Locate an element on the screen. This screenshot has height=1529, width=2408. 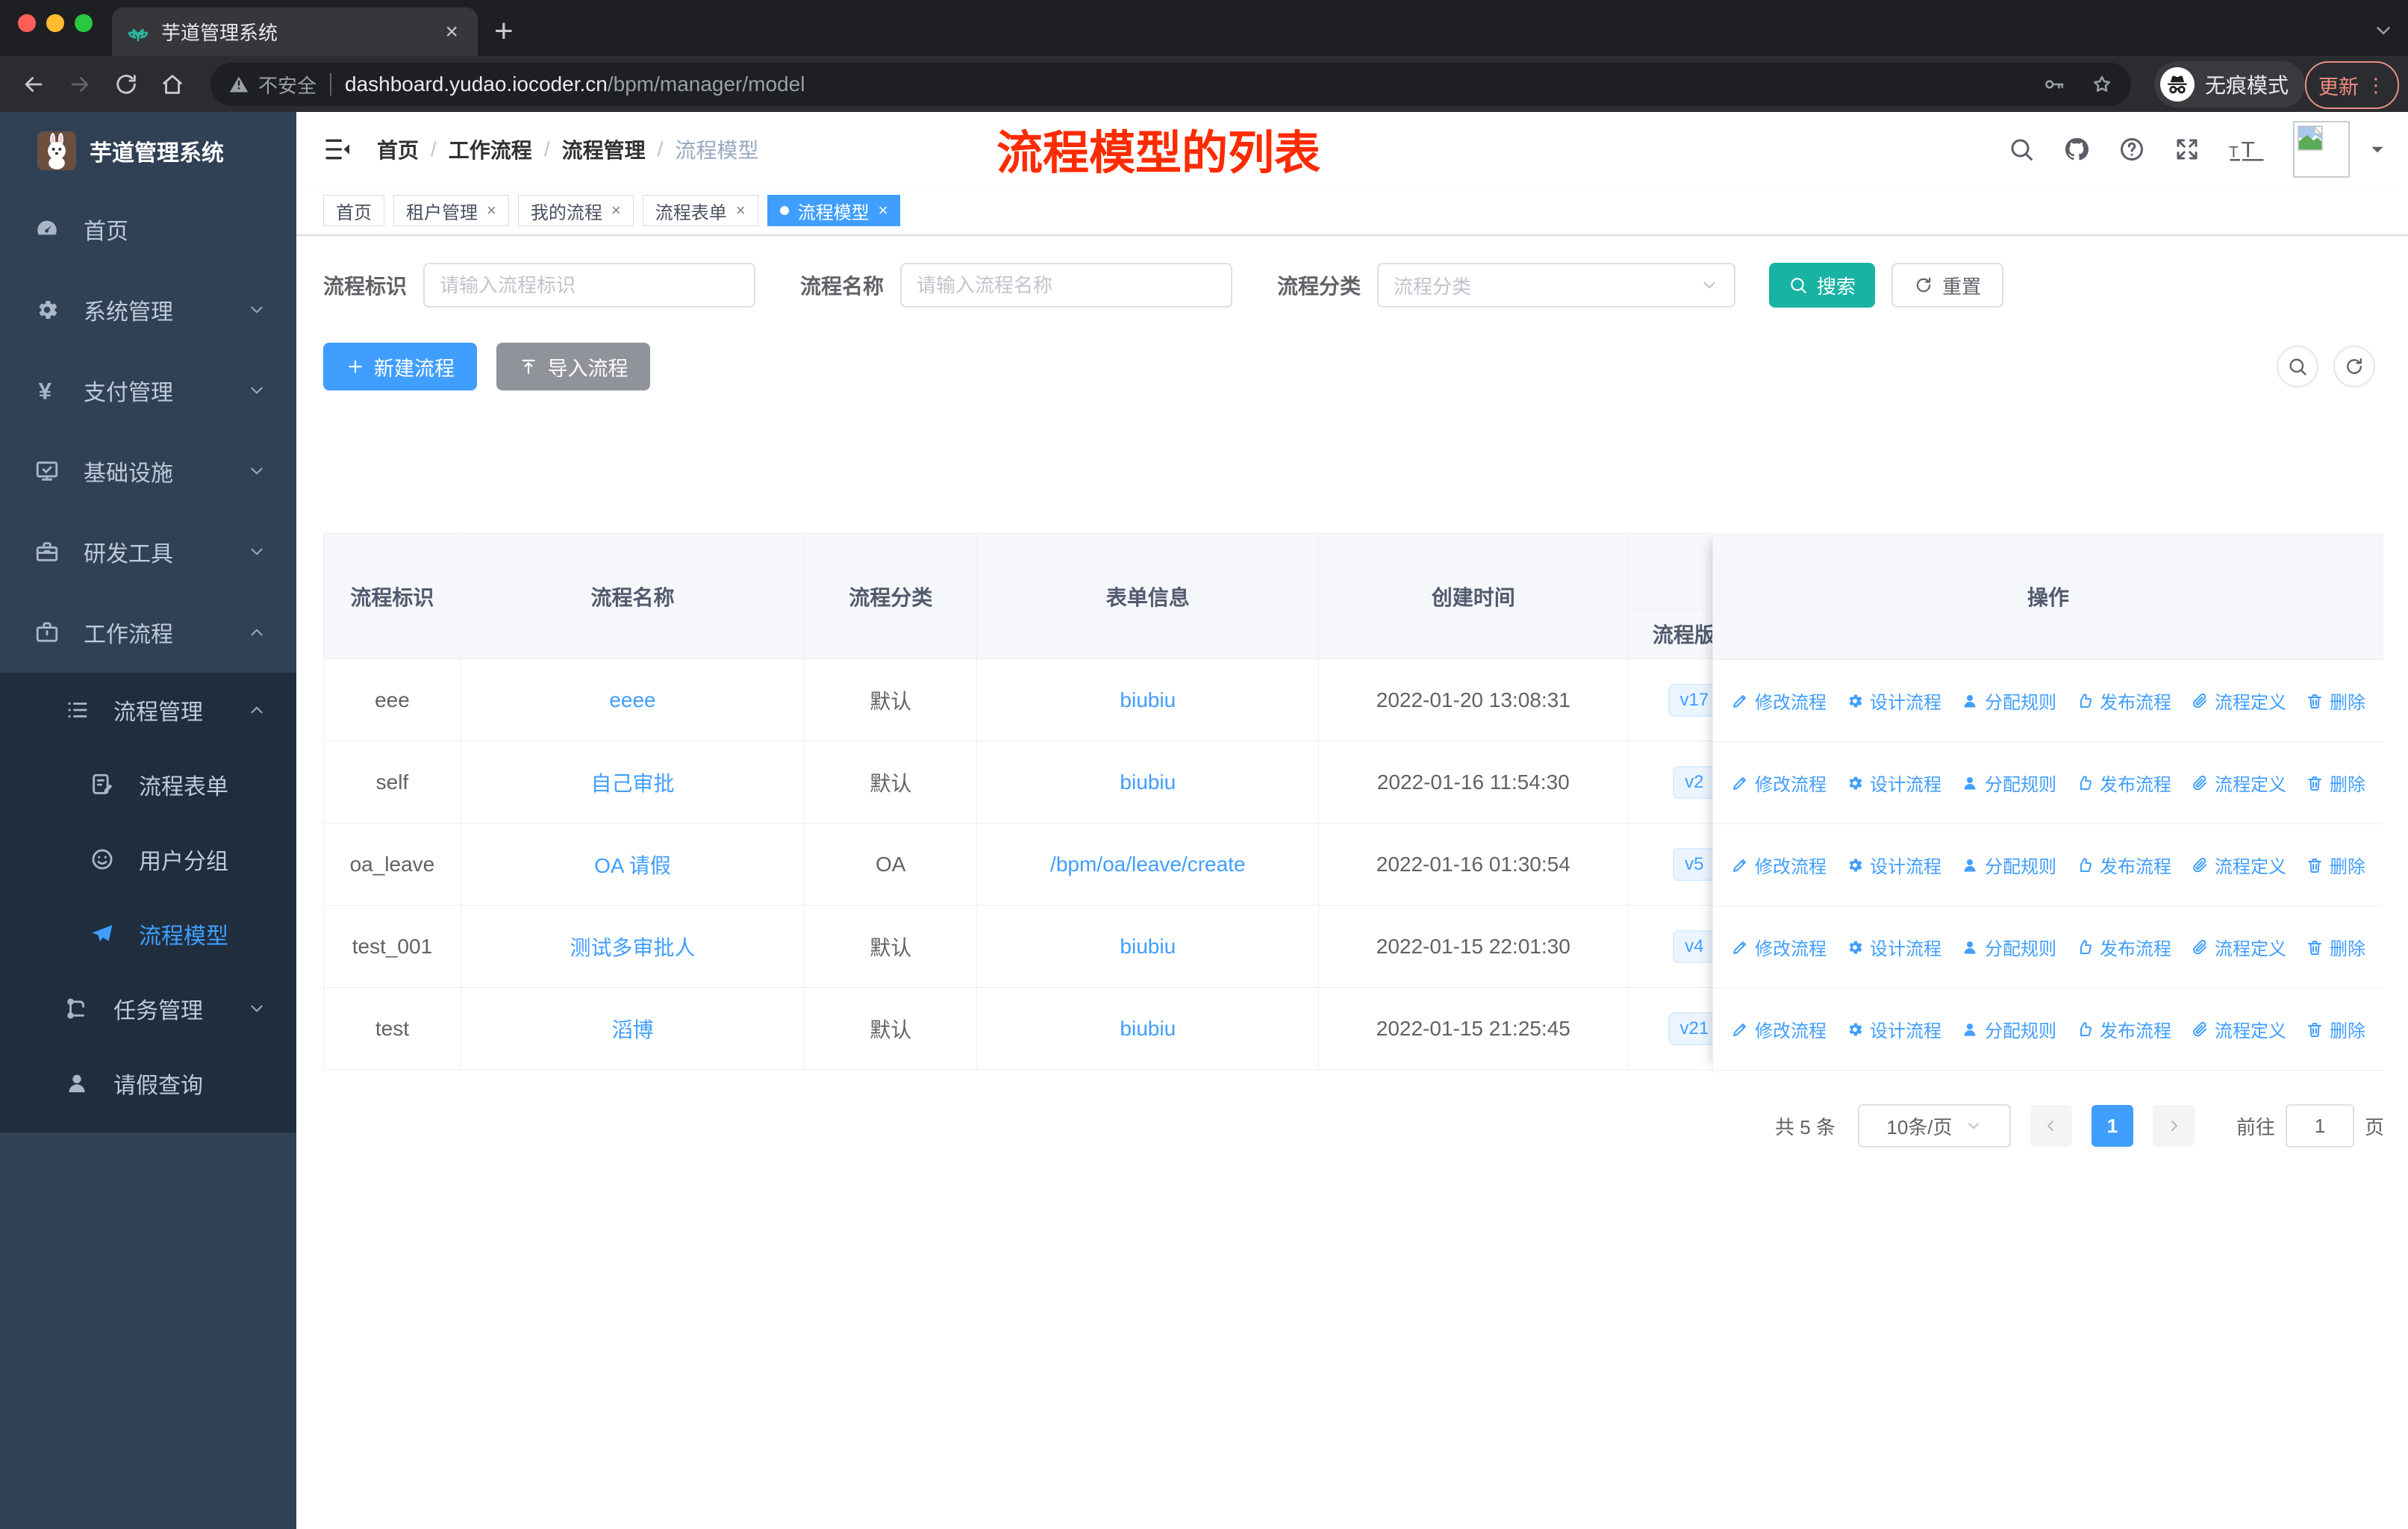
help-icon is located at coordinates (2131, 149).